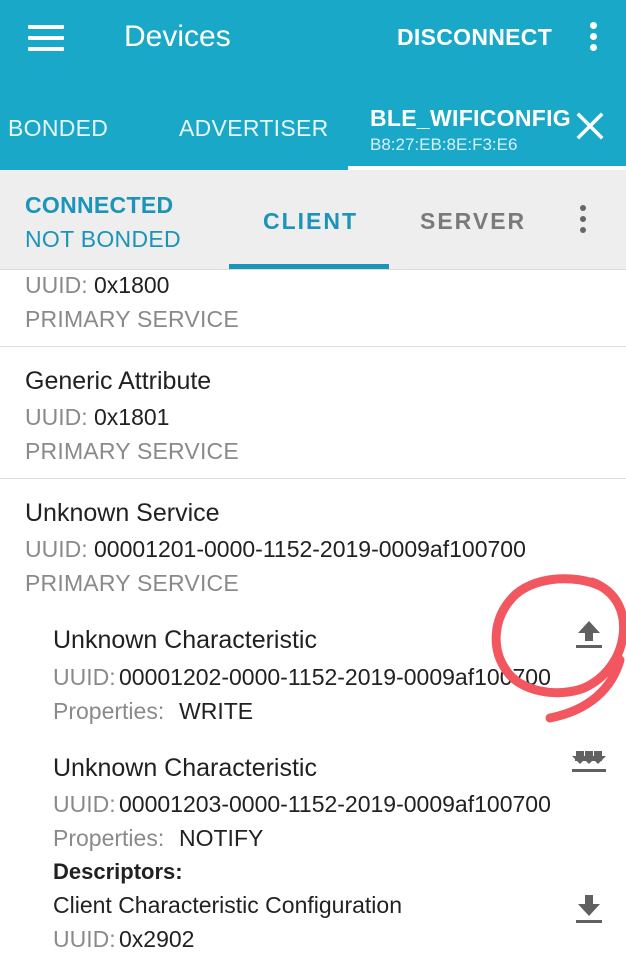 The image size is (626, 966). Describe the element at coordinates (103, 239) in the screenshot. I see `bond-status: NOT BONDED` at that location.